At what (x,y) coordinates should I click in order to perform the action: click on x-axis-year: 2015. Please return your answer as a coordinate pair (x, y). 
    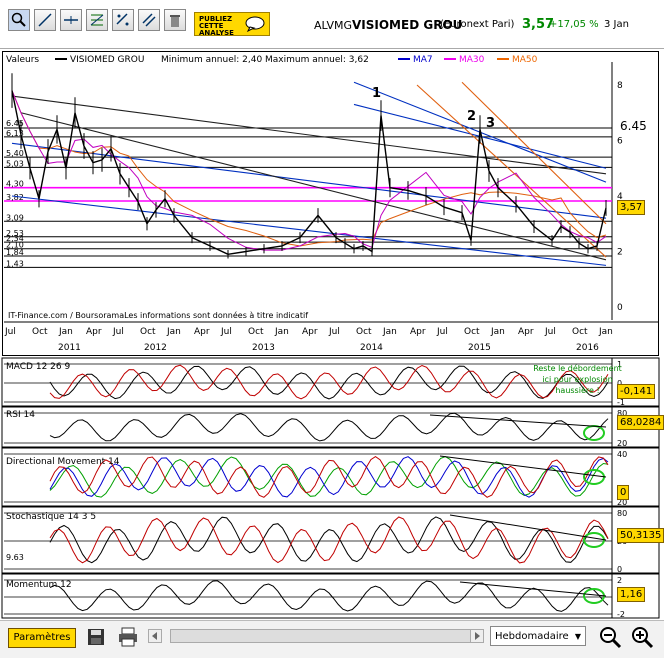
    Looking at the image, I should click on (479, 348).